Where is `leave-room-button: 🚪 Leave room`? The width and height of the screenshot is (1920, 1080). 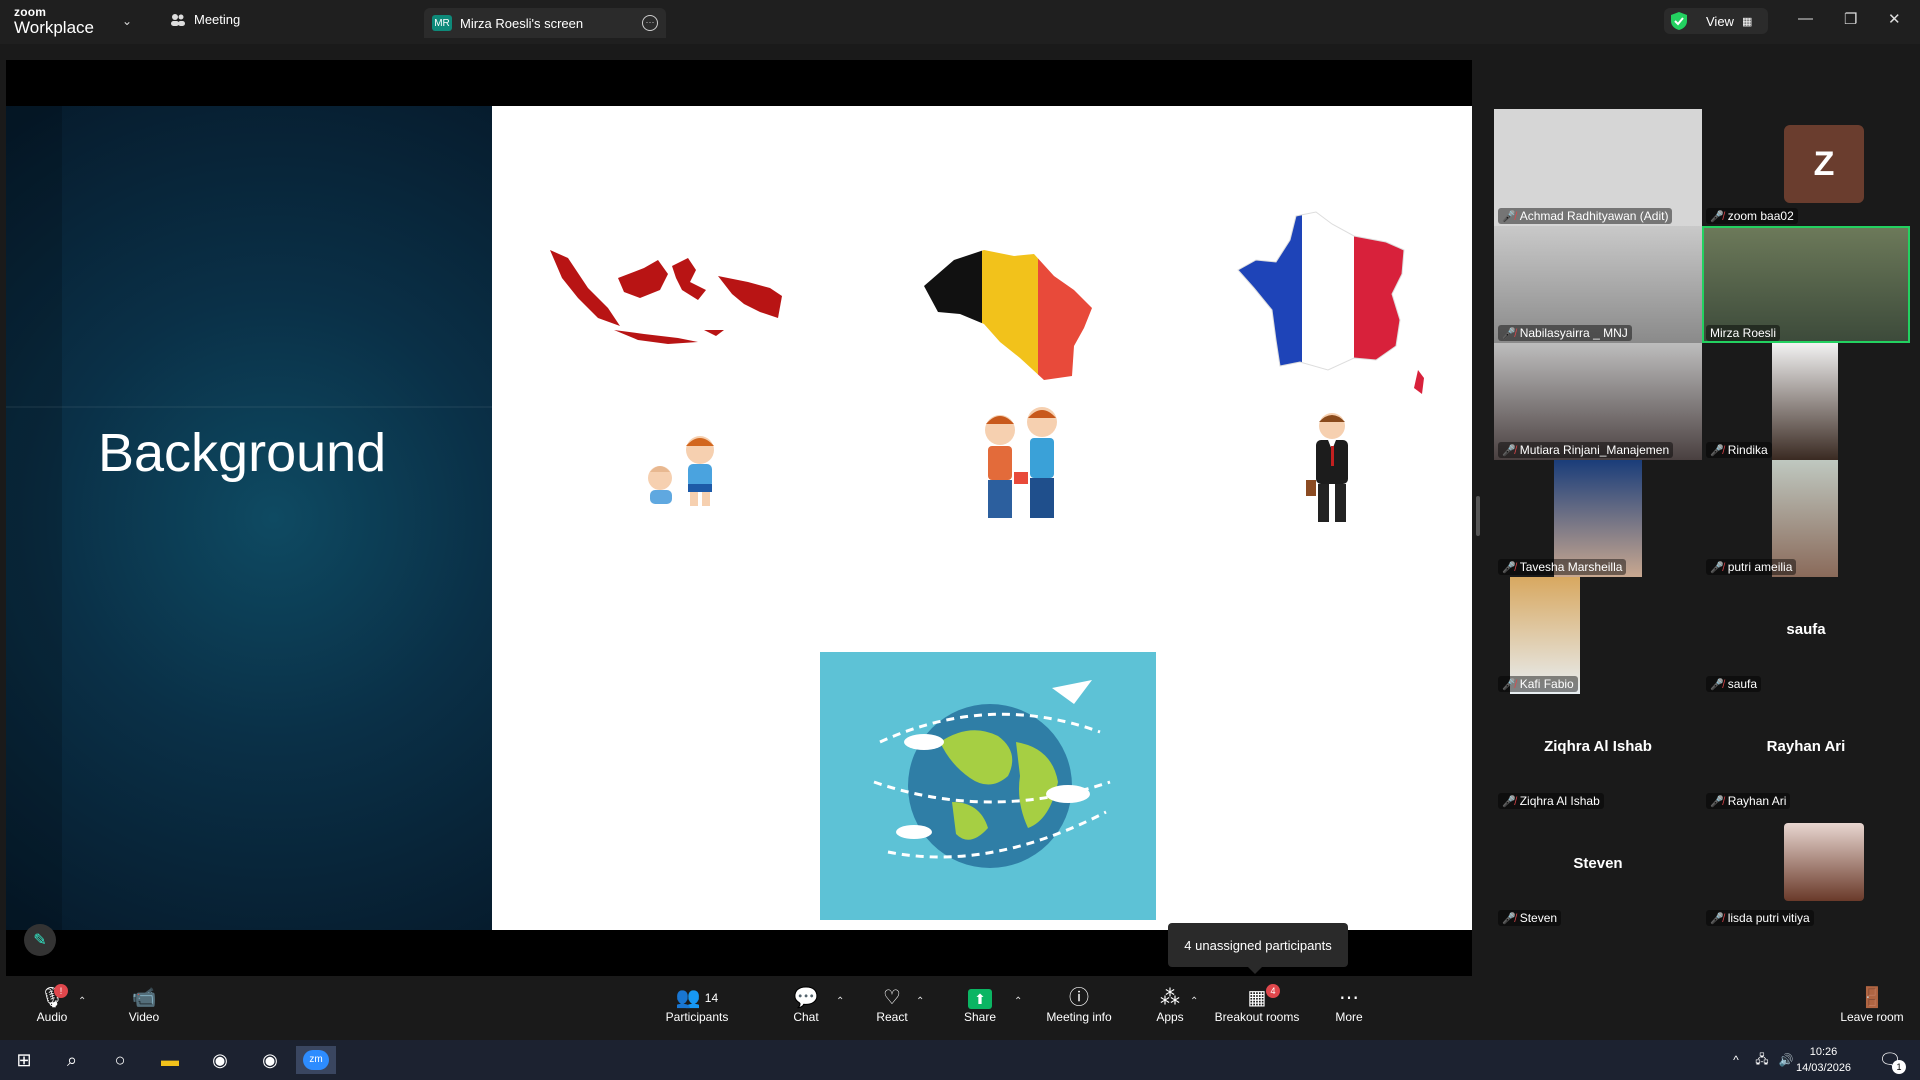
leave-room-button: 🚪 Leave room is located at coordinates (1872, 1005).